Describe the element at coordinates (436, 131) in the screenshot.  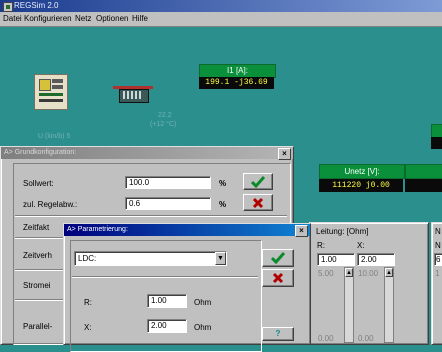
I see `edge-indicator` at that location.